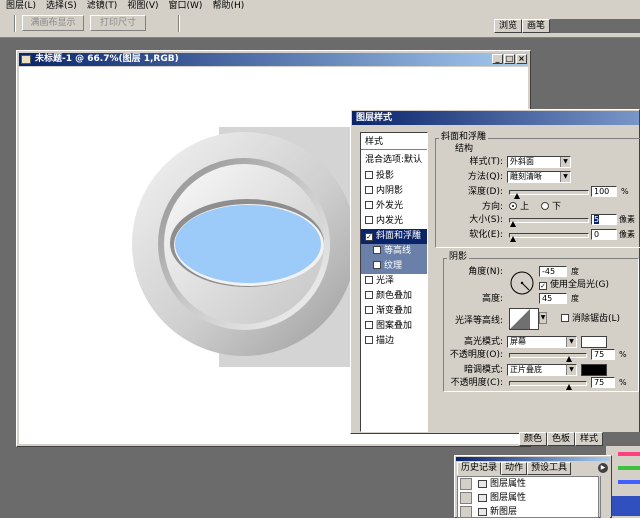 The width and height of the screenshot is (640, 518). I want to click on menu-help: 帮助(H), so click(228, 6).